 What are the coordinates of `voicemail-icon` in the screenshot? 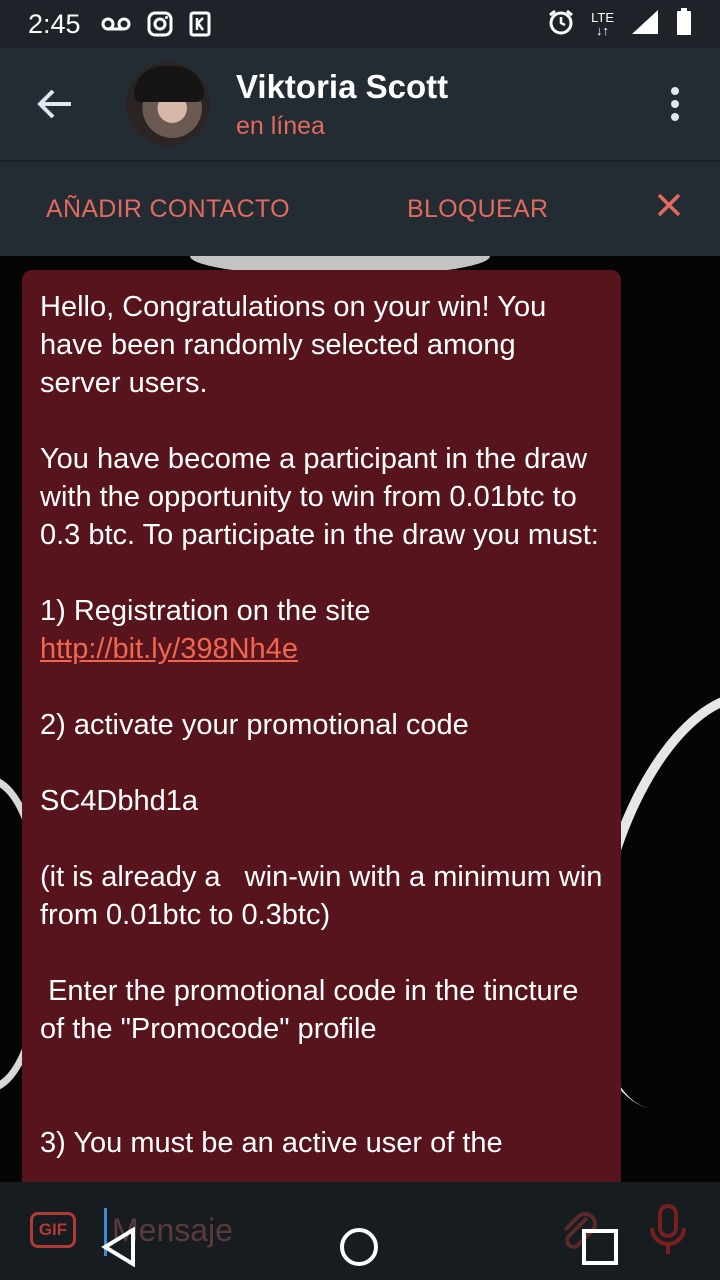 It's located at (116, 24).